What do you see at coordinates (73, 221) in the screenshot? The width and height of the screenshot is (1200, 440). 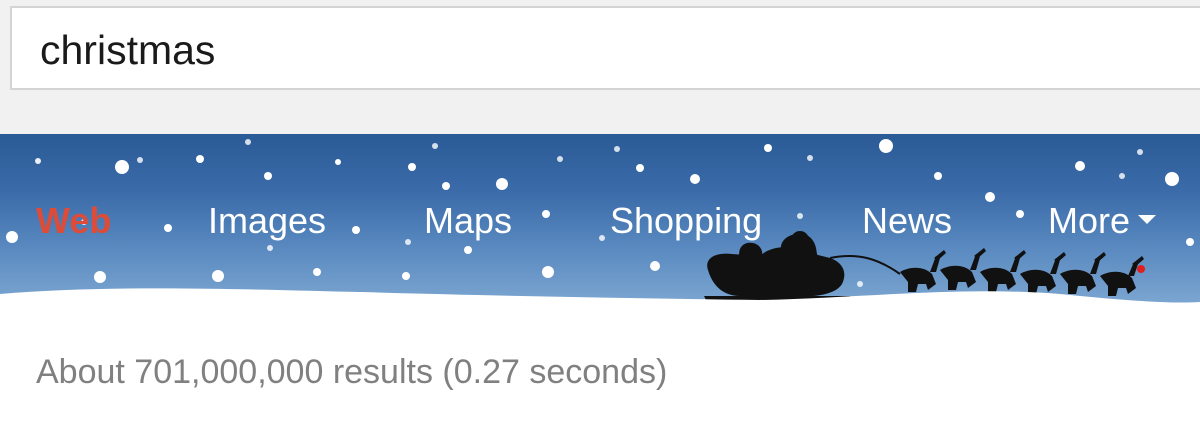 I see `tab-web: Web` at bounding box center [73, 221].